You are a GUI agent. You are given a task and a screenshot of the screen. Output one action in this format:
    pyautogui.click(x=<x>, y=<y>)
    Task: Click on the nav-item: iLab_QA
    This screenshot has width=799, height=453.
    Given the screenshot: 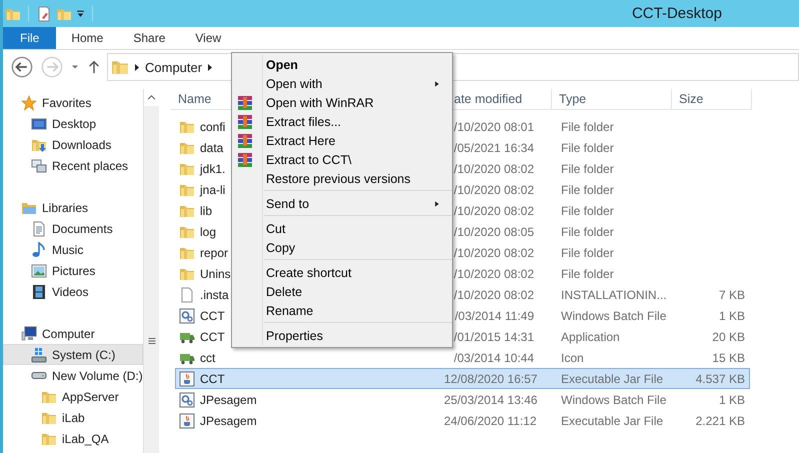 What is the action you would take?
    pyautogui.click(x=73, y=438)
    